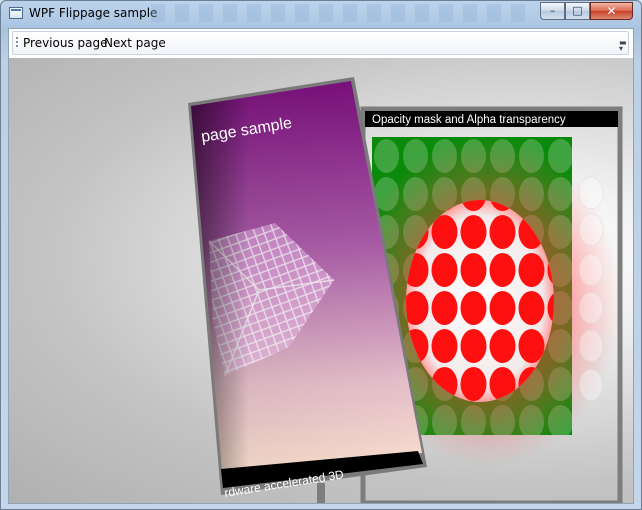 Image resolution: width=642 pixels, height=510 pixels. Describe the element at coordinates (577, 11) in the screenshot. I see `maximize-button: □` at that location.